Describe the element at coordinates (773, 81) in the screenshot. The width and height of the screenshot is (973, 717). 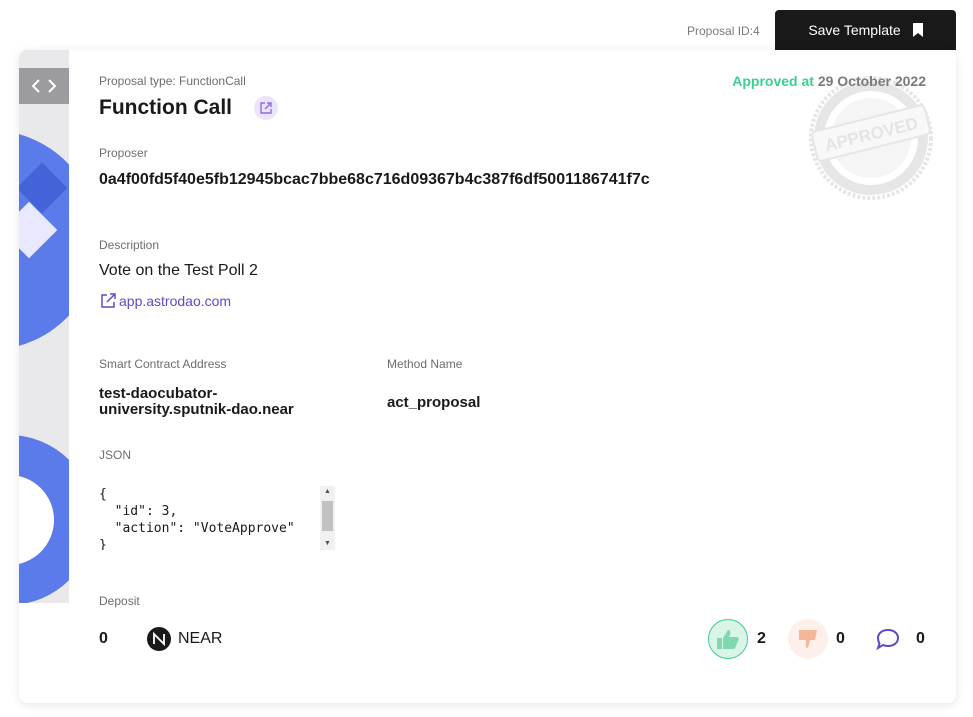
I see `approved-prefix: Approved at` at that location.